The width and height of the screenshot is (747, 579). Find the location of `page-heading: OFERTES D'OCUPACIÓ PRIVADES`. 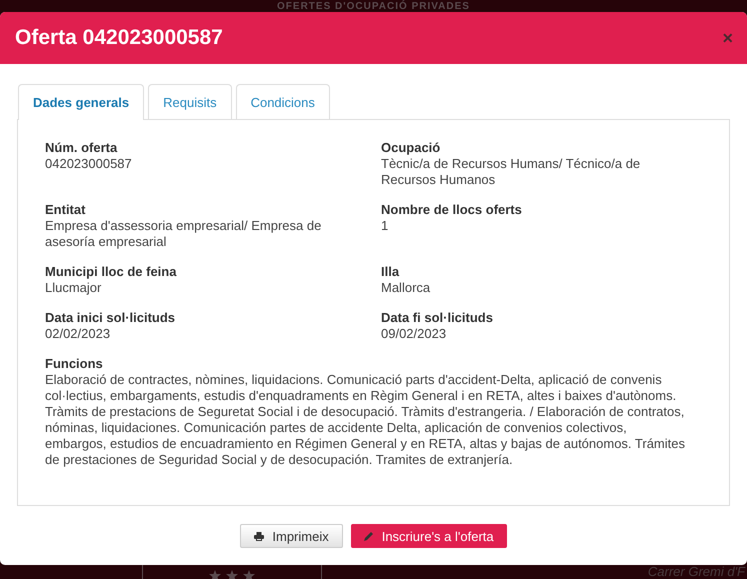

page-heading: OFERTES D'OCUPACIÓ PRIVADES is located at coordinates (373, 6).